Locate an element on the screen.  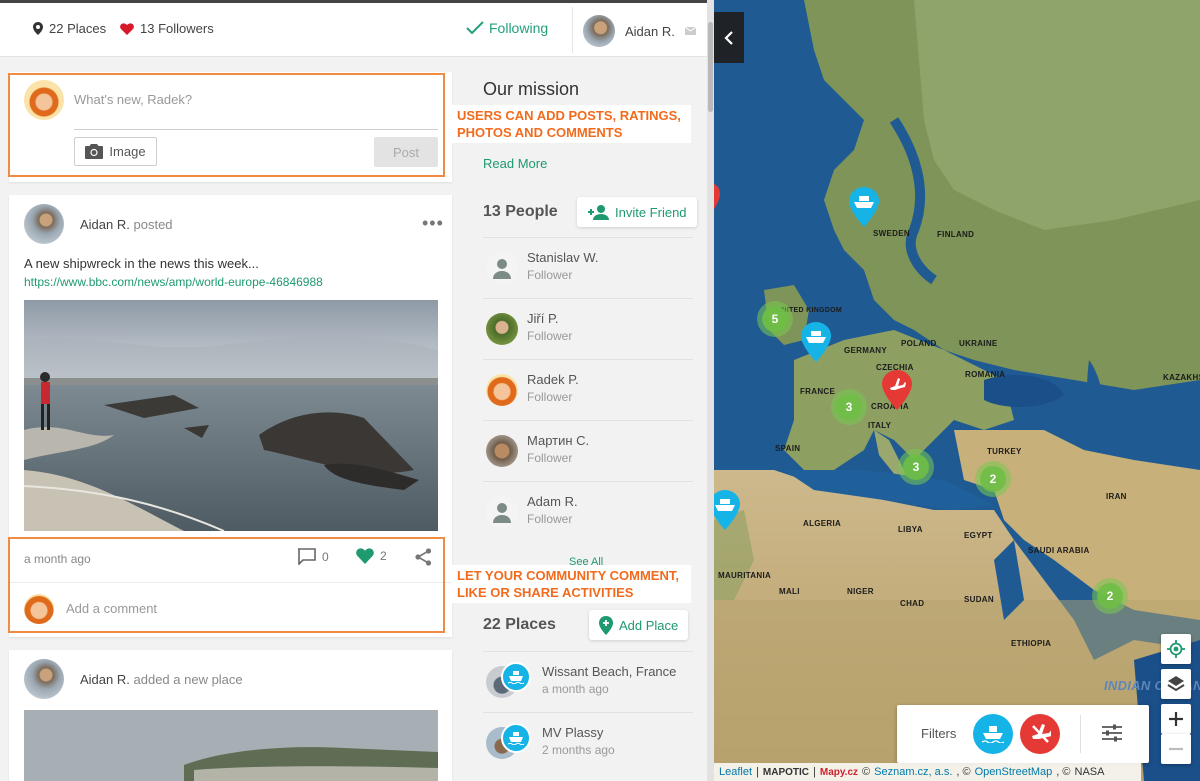
person-name: Jiří P. is located at coordinates (543, 318).